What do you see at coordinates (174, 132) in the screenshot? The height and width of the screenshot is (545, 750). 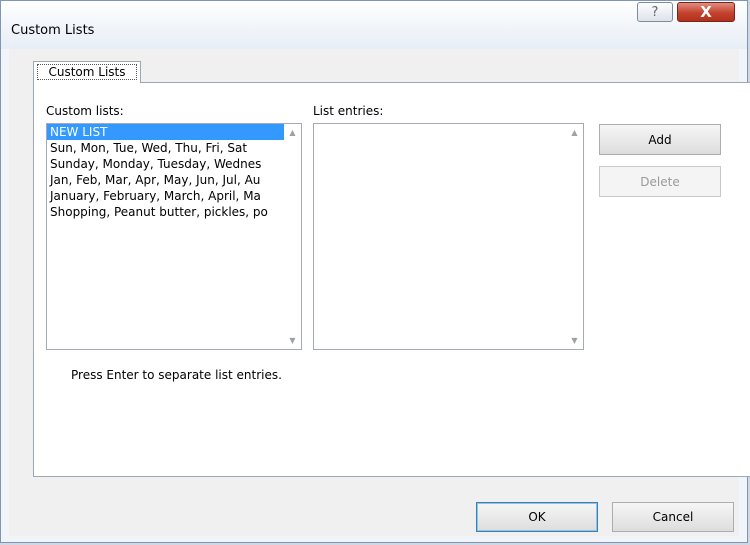 I see `list-item: NEW LIST` at bounding box center [174, 132].